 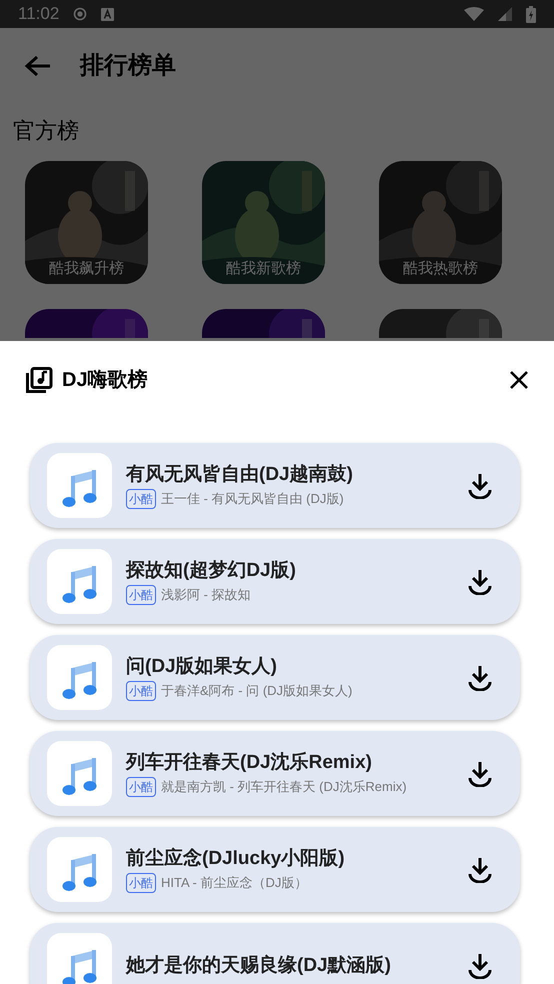 What do you see at coordinates (240, 474) in the screenshot?
I see `song-title: 有风无风皆自由(DJ越南鼓)` at bounding box center [240, 474].